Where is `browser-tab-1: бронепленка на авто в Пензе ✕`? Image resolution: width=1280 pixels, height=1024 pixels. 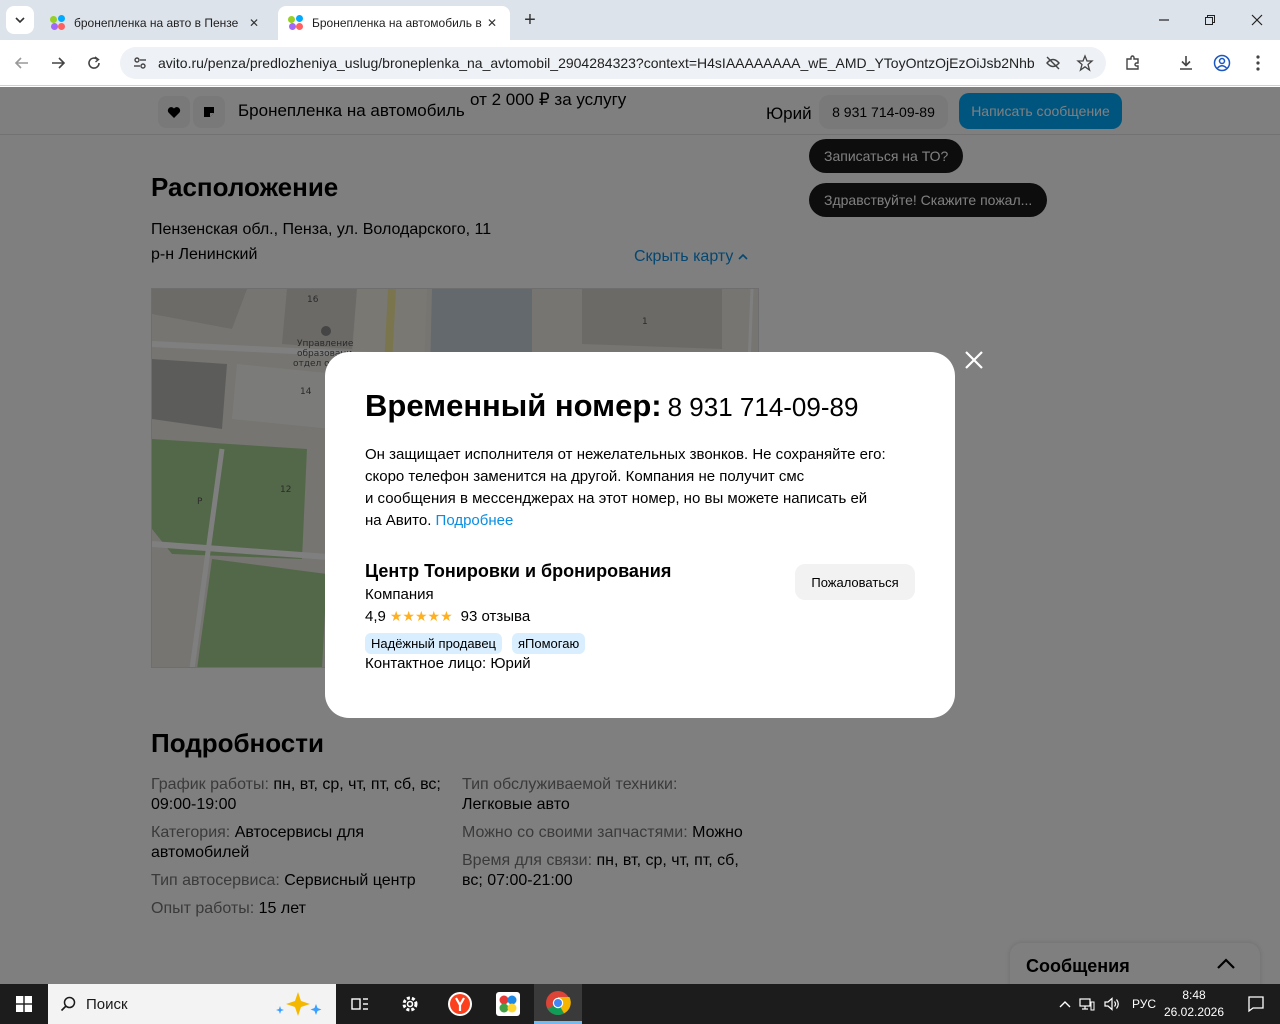 browser-tab-1: бронепленка на авто в Пензе ✕ is located at coordinates (156, 23).